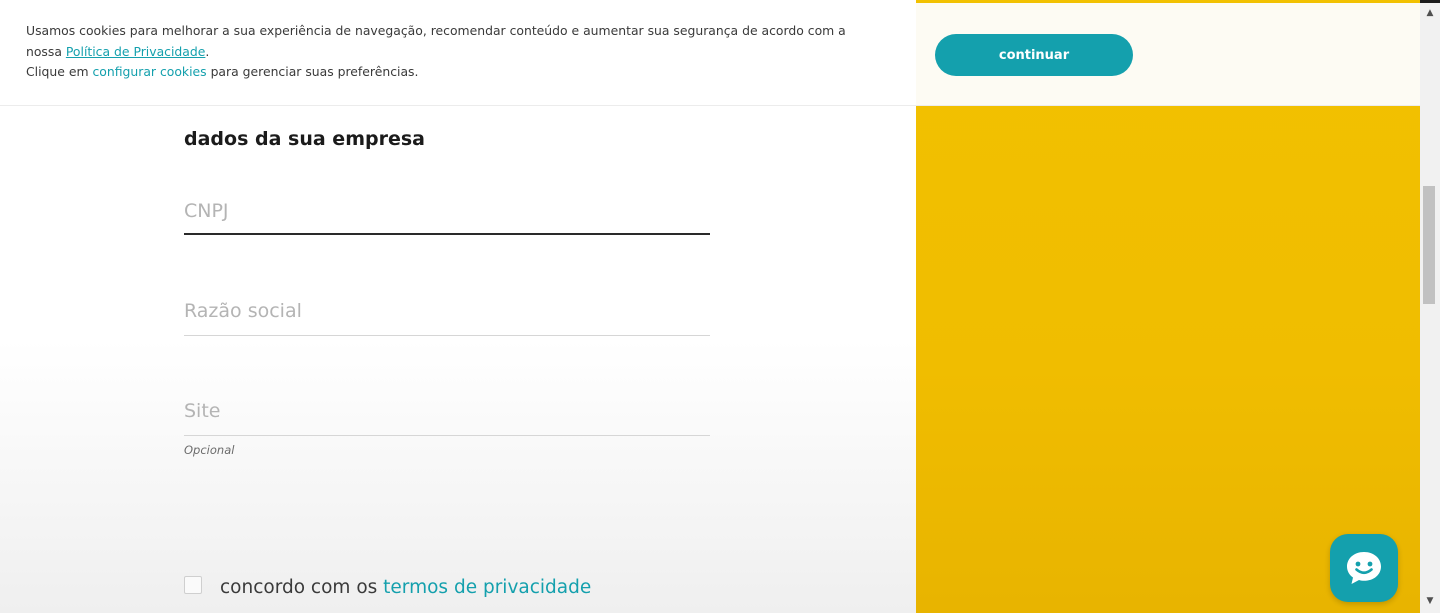 The width and height of the screenshot is (1440, 613). I want to click on cnpj-field: CNPJ, so click(447, 218).